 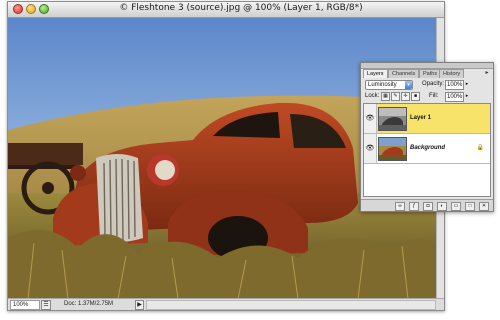 What do you see at coordinates (31, 9) in the screenshot?
I see `minimize-button` at bounding box center [31, 9].